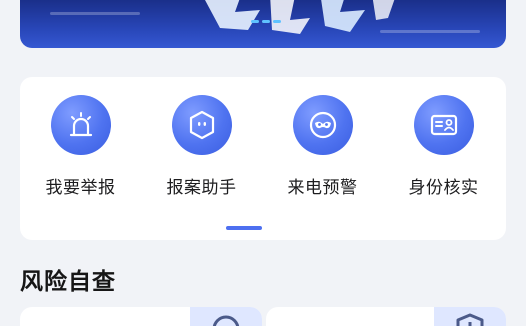 The image size is (526, 326). I want to click on banner-streak, so click(95, 13).